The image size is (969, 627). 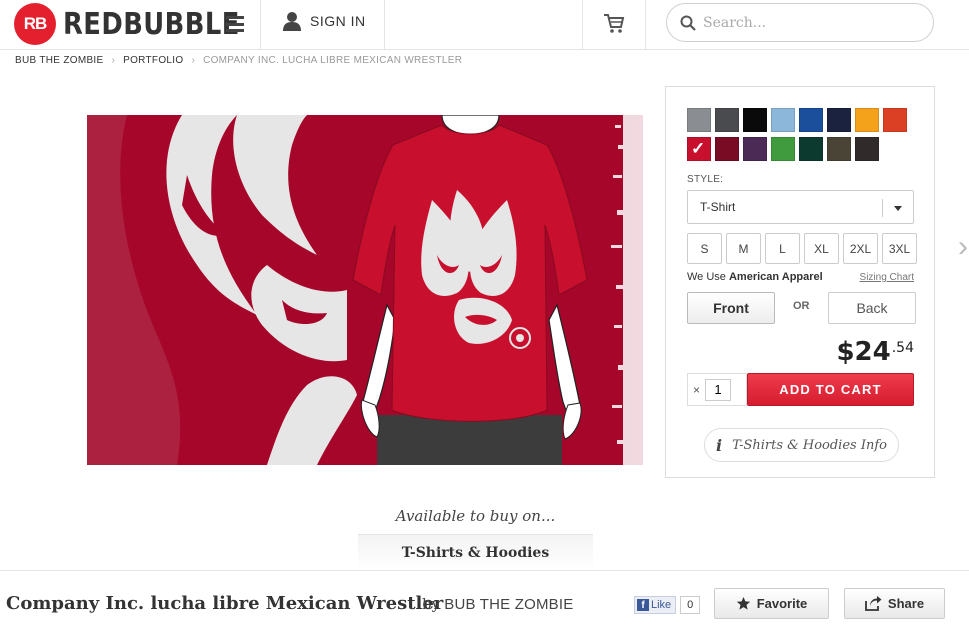 What do you see at coordinates (643, 605) in the screenshot?
I see `facebook-icon: f` at bounding box center [643, 605].